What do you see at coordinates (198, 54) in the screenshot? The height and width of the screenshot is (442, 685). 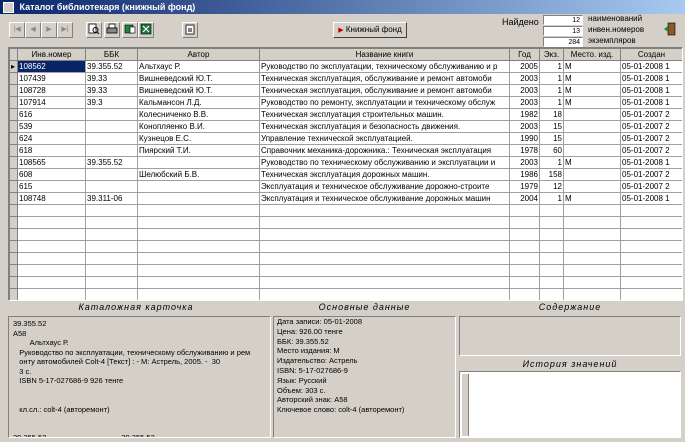 I see `col-author: Автор` at bounding box center [198, 54].